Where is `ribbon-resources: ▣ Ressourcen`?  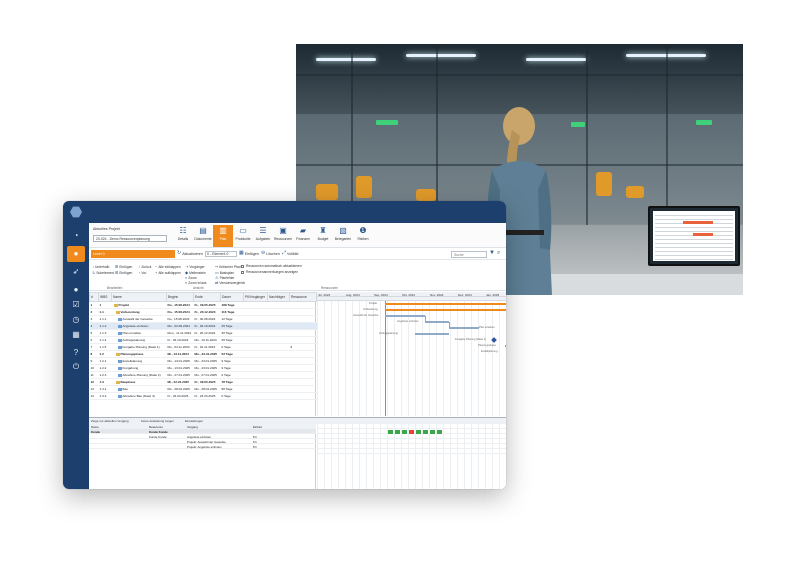
ribbon-resources: ▣ Ressourcen is located at coordinates (283, 236).